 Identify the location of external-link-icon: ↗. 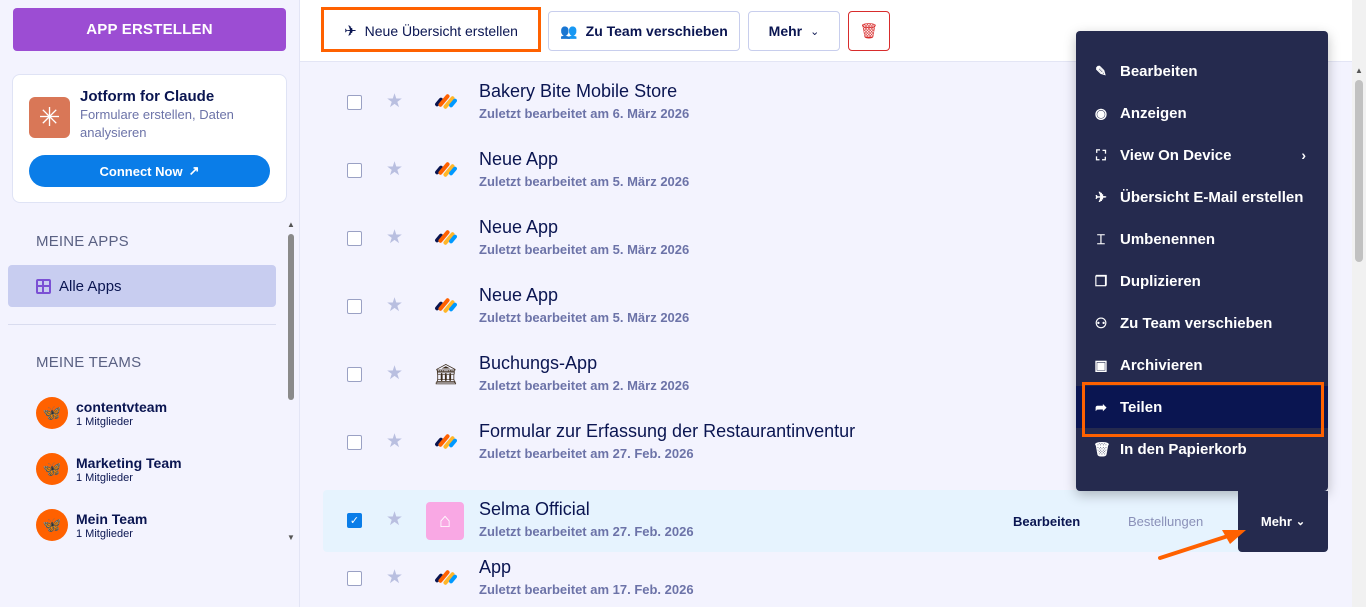
(194, 170).